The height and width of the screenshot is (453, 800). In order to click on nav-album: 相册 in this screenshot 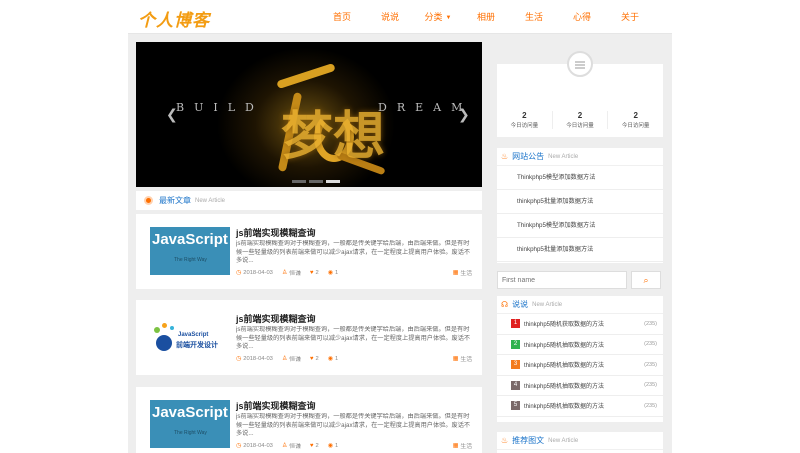, I will do `click(486, 17)`.